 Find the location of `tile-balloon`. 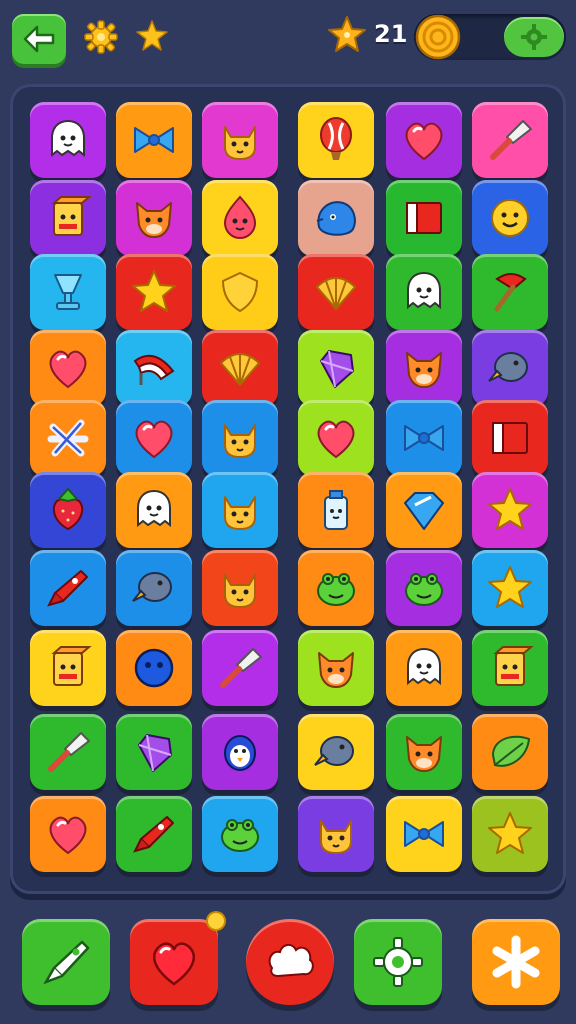

tile-balloon is located at coordinates (336, 140).